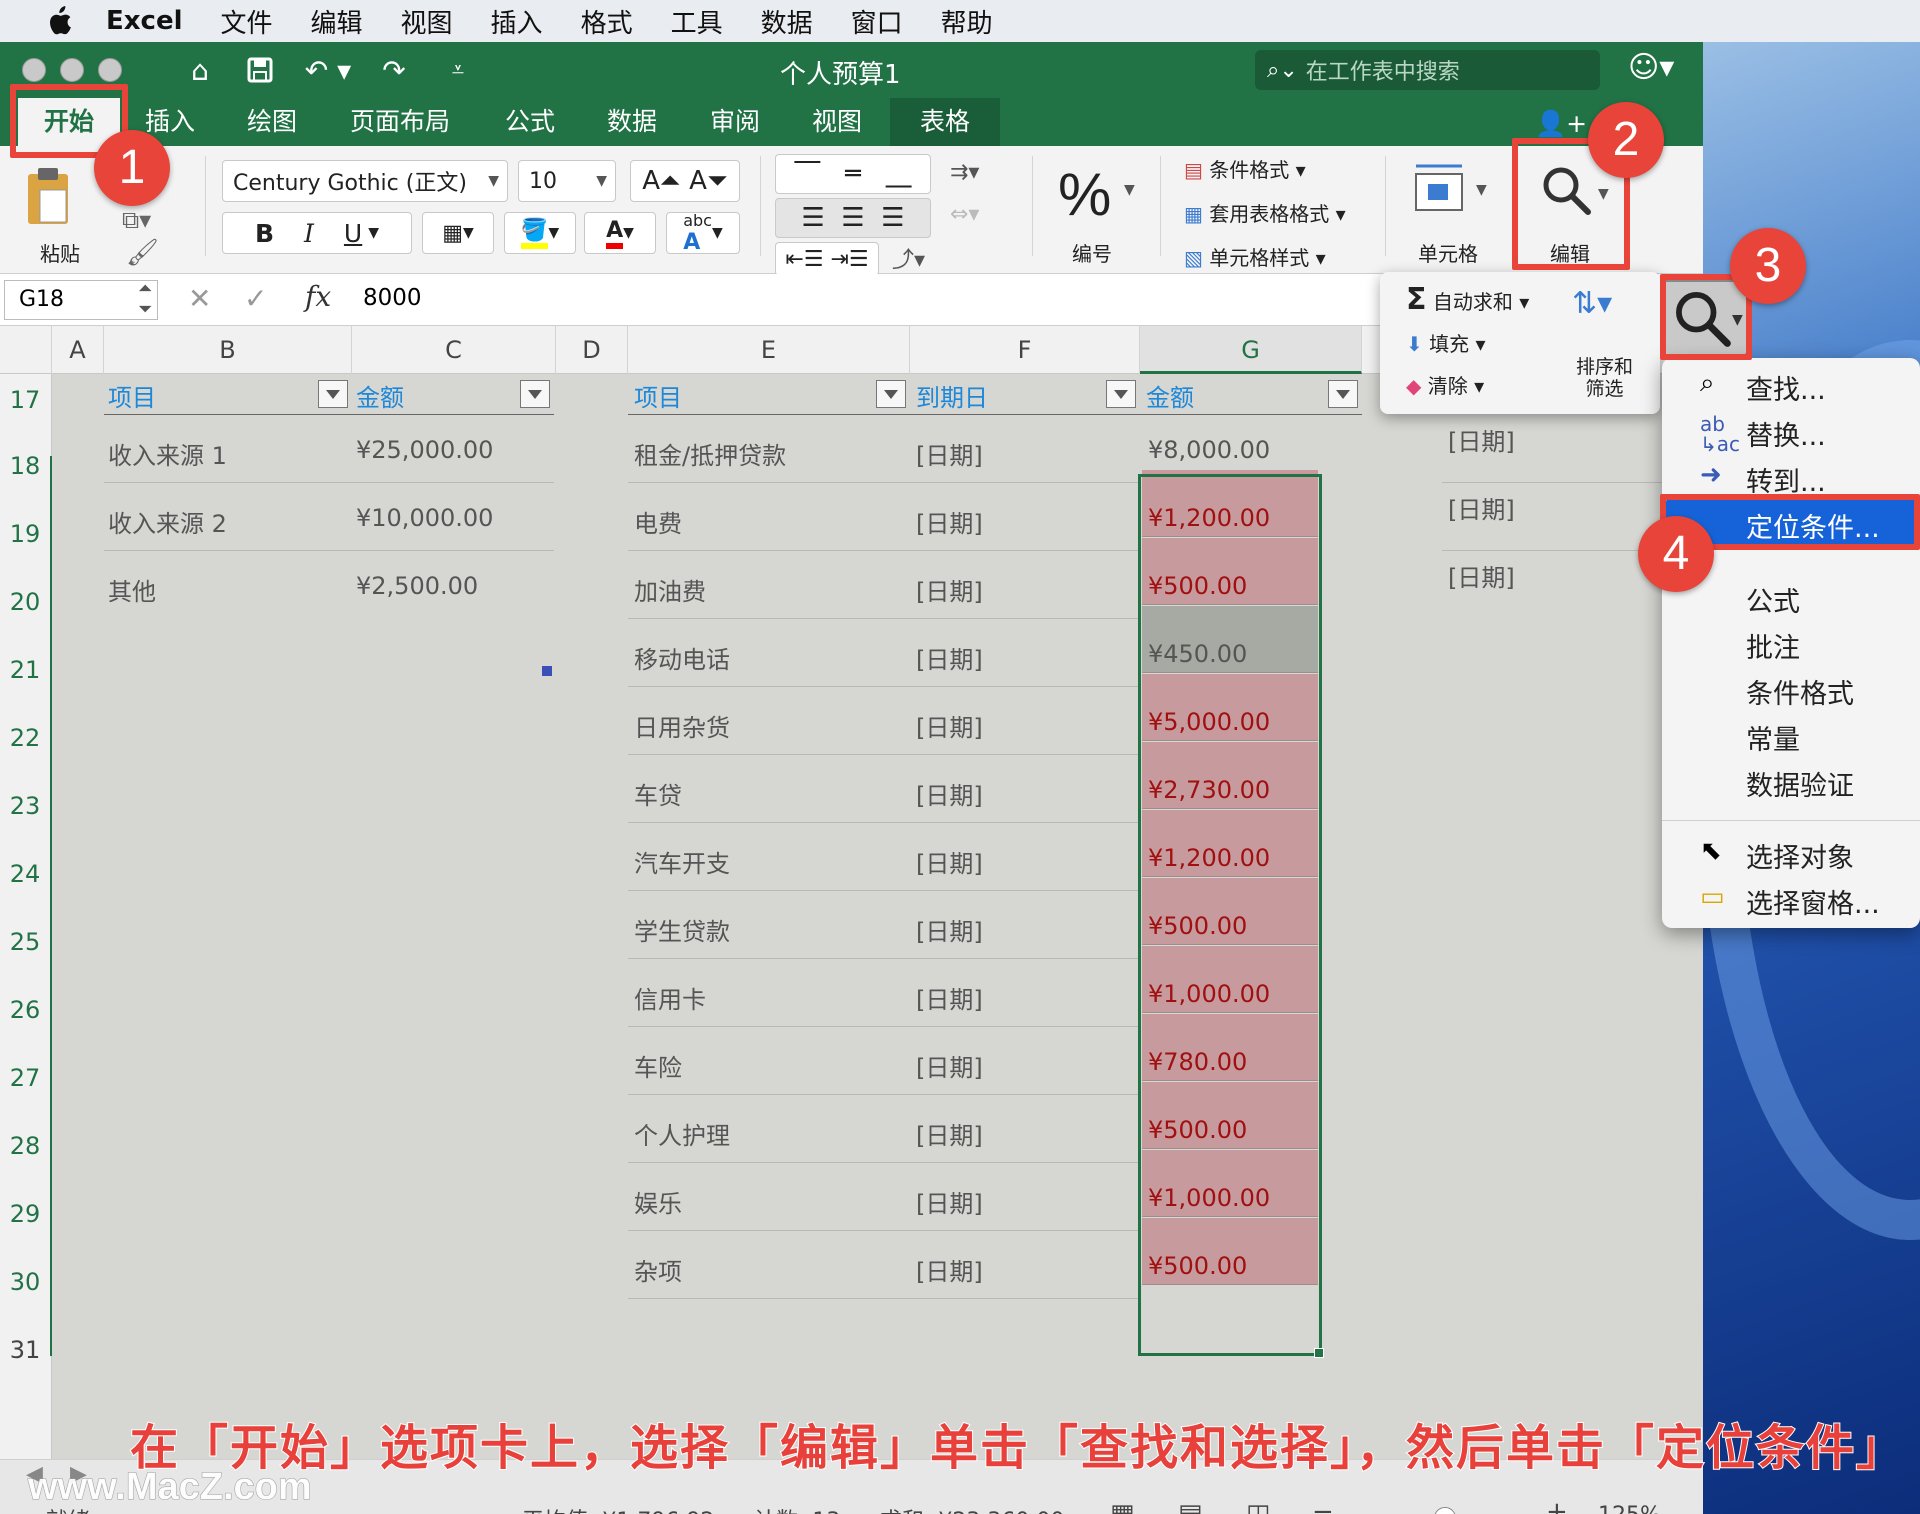  I want to click on zoom-out-icon: −, so click(1323, 1505).